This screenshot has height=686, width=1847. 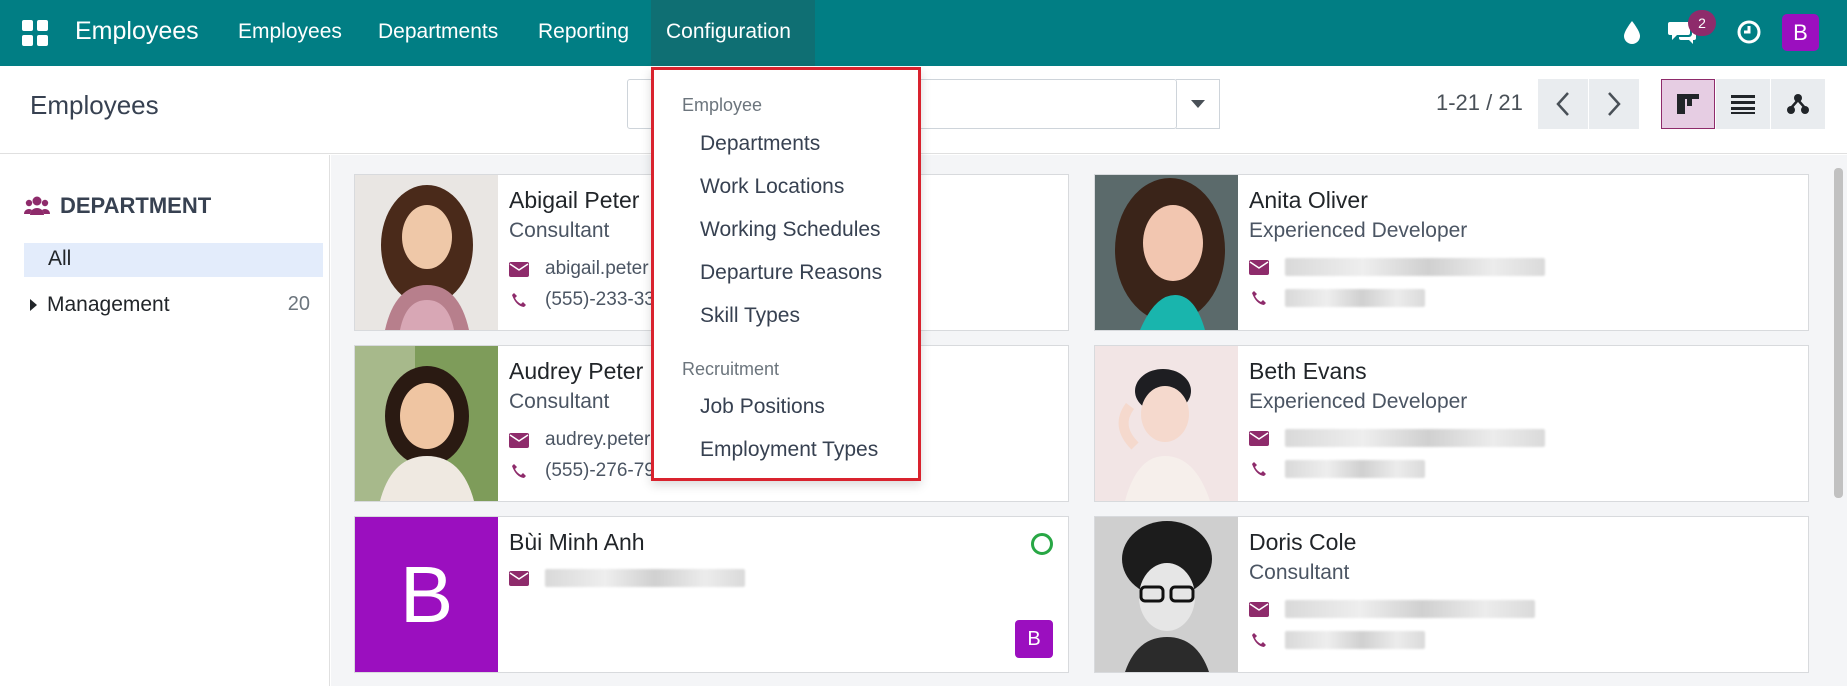 I want to click on list-view-button, so click(x=1743, y=104).